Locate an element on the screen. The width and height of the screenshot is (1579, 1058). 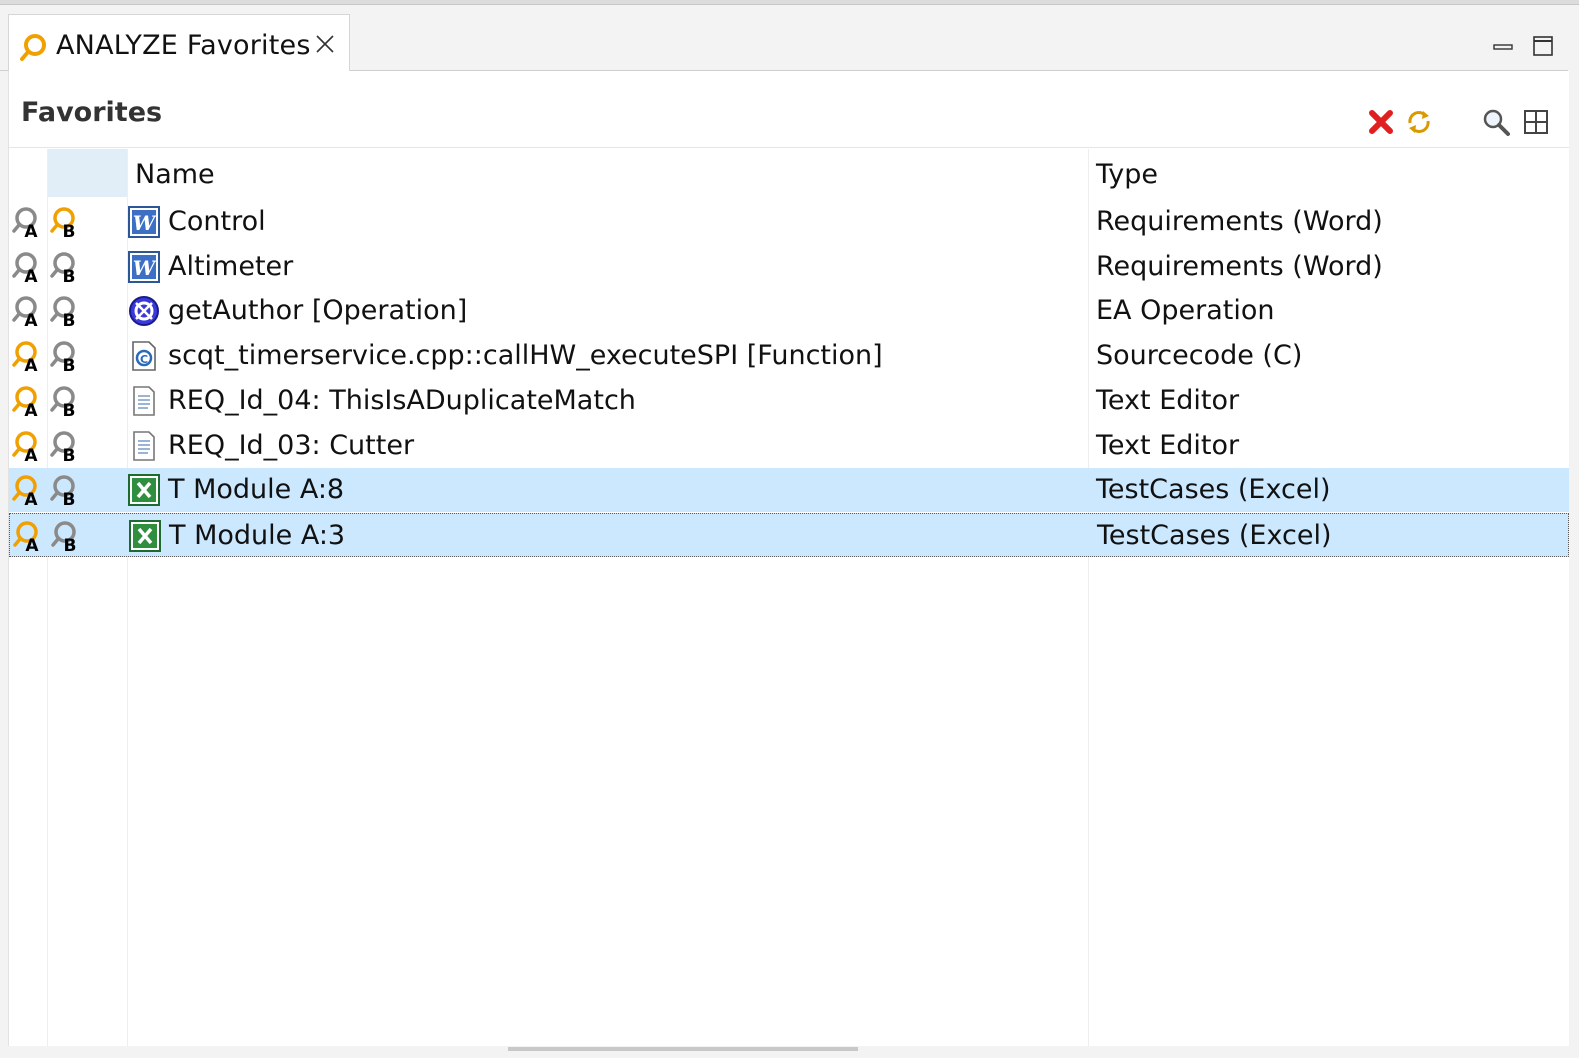
window-top-border is located at coordinates (789, 2).